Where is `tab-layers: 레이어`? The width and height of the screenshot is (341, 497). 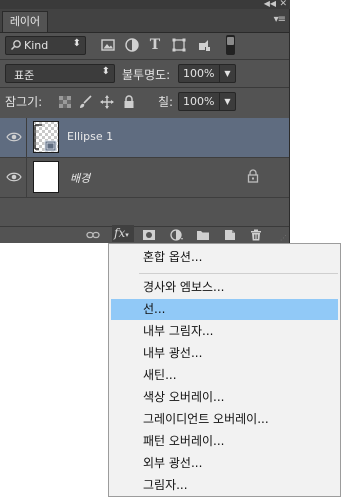
tab-layers: 레이어 is located at coordinates (25, 21).